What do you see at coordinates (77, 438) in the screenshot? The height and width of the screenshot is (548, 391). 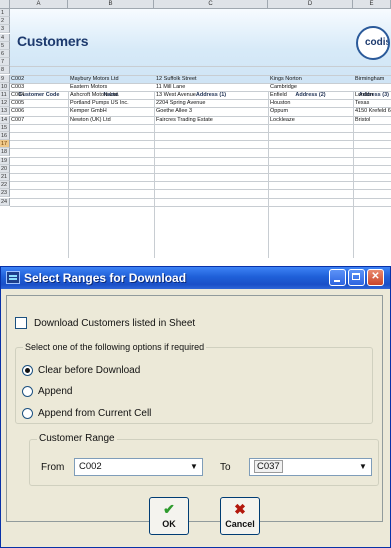 I see `customer-range-label: Customer Range` at bounding box center [77, 438].